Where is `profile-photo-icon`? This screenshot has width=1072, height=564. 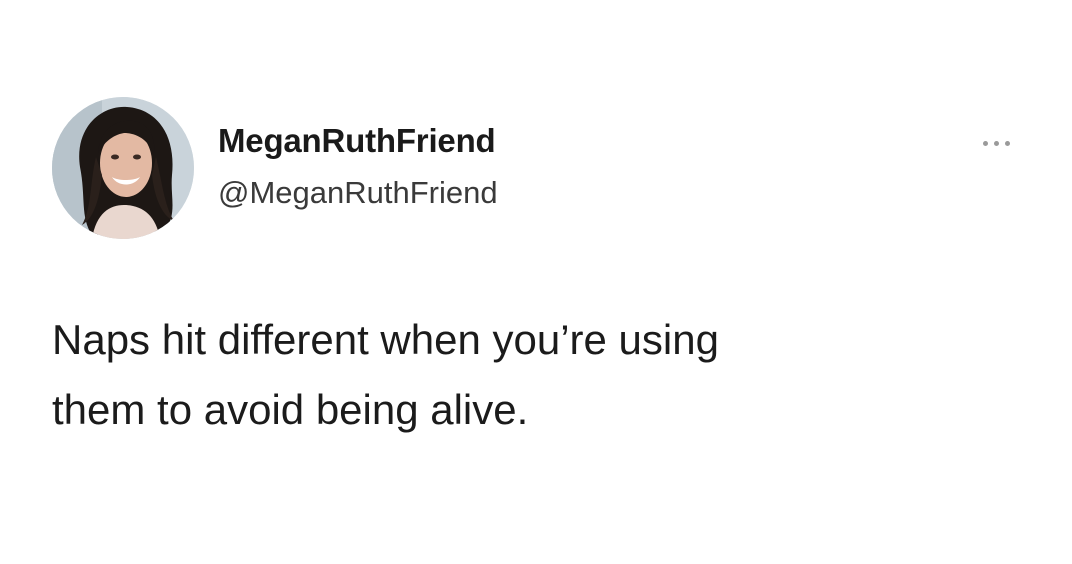 profile-photo-icon is located at coordinates (123, 168).